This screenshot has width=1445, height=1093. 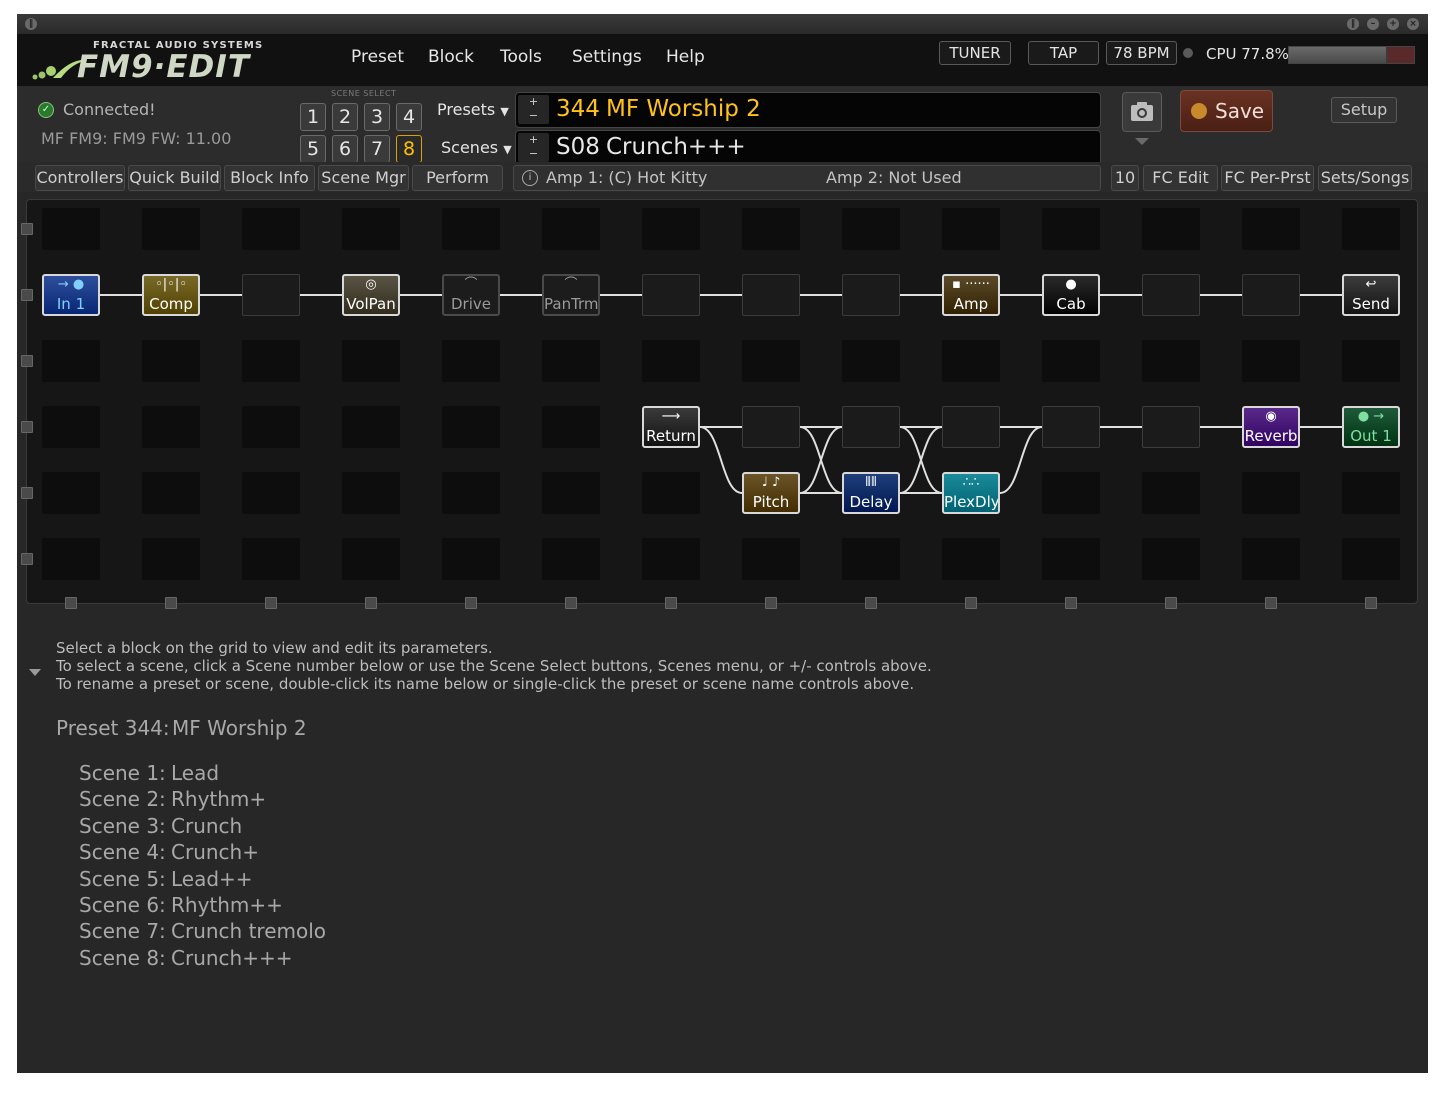 I want to click on block-pantrm: ⌒ PanTrm, so click(x=571, y=295).